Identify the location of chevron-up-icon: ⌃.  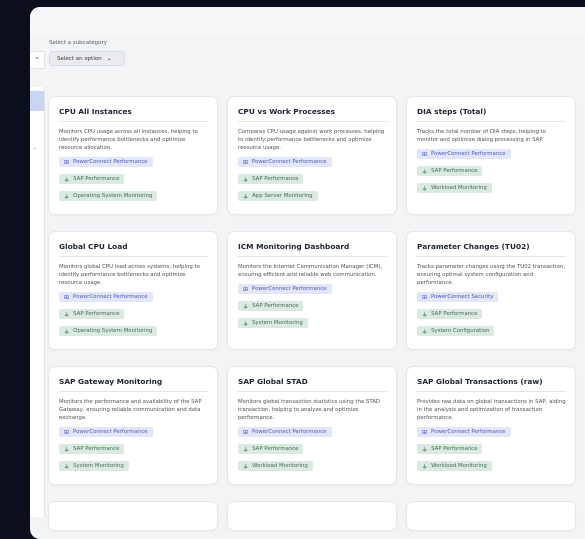
(37, 60).